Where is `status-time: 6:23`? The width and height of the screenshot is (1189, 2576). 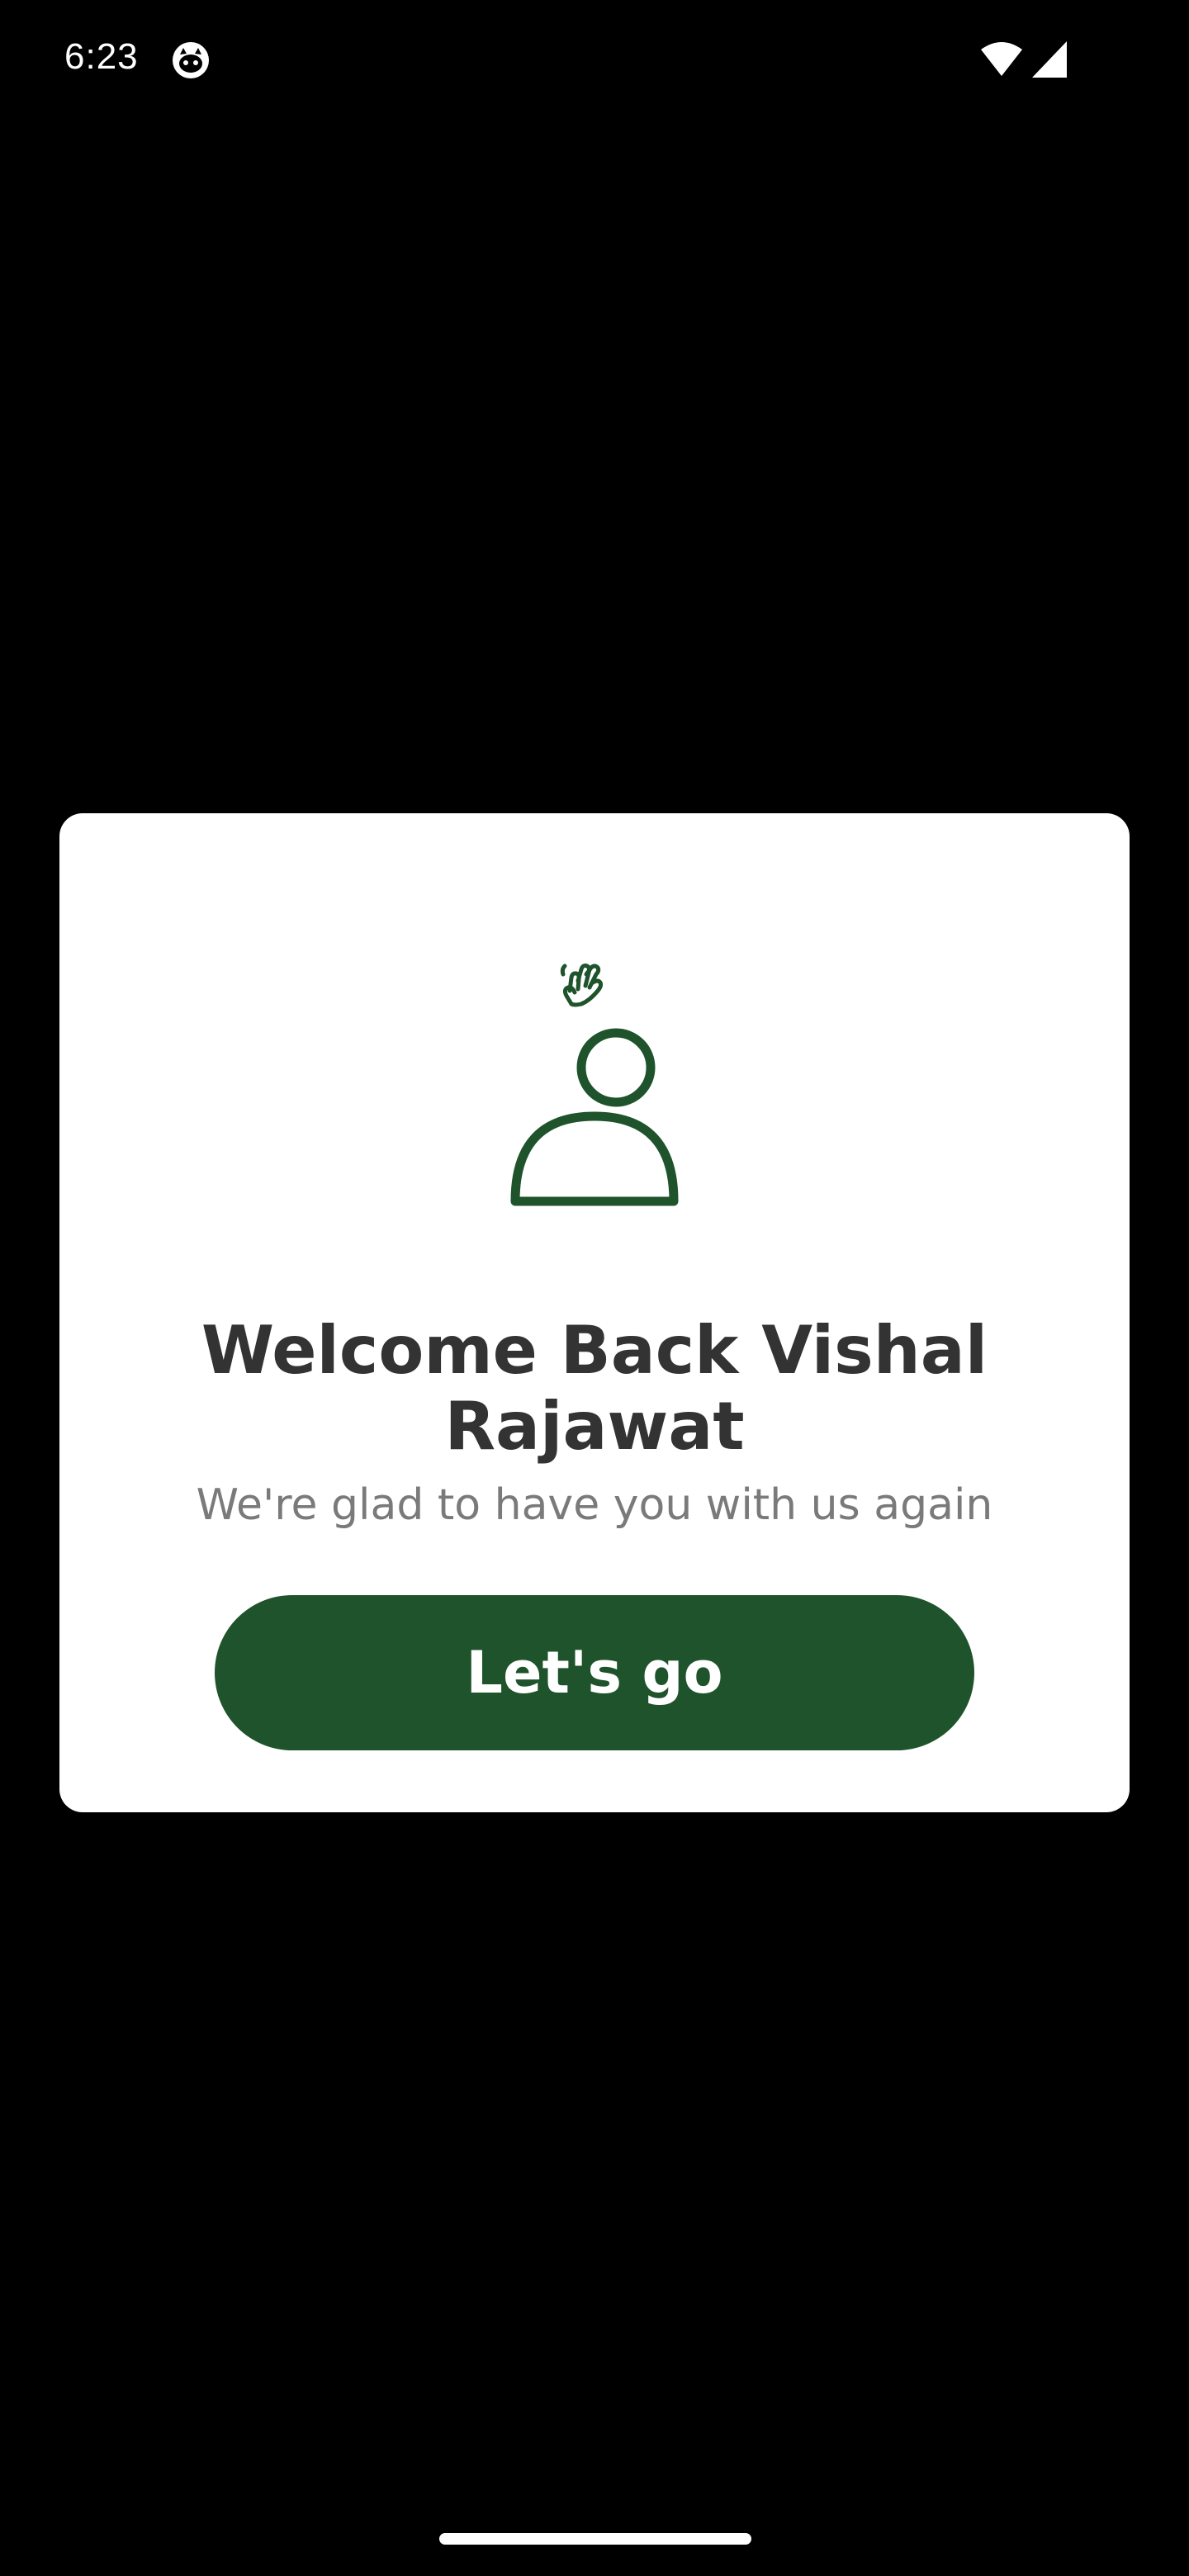
status-time: 6:23 is located at coordinates (101, 56).